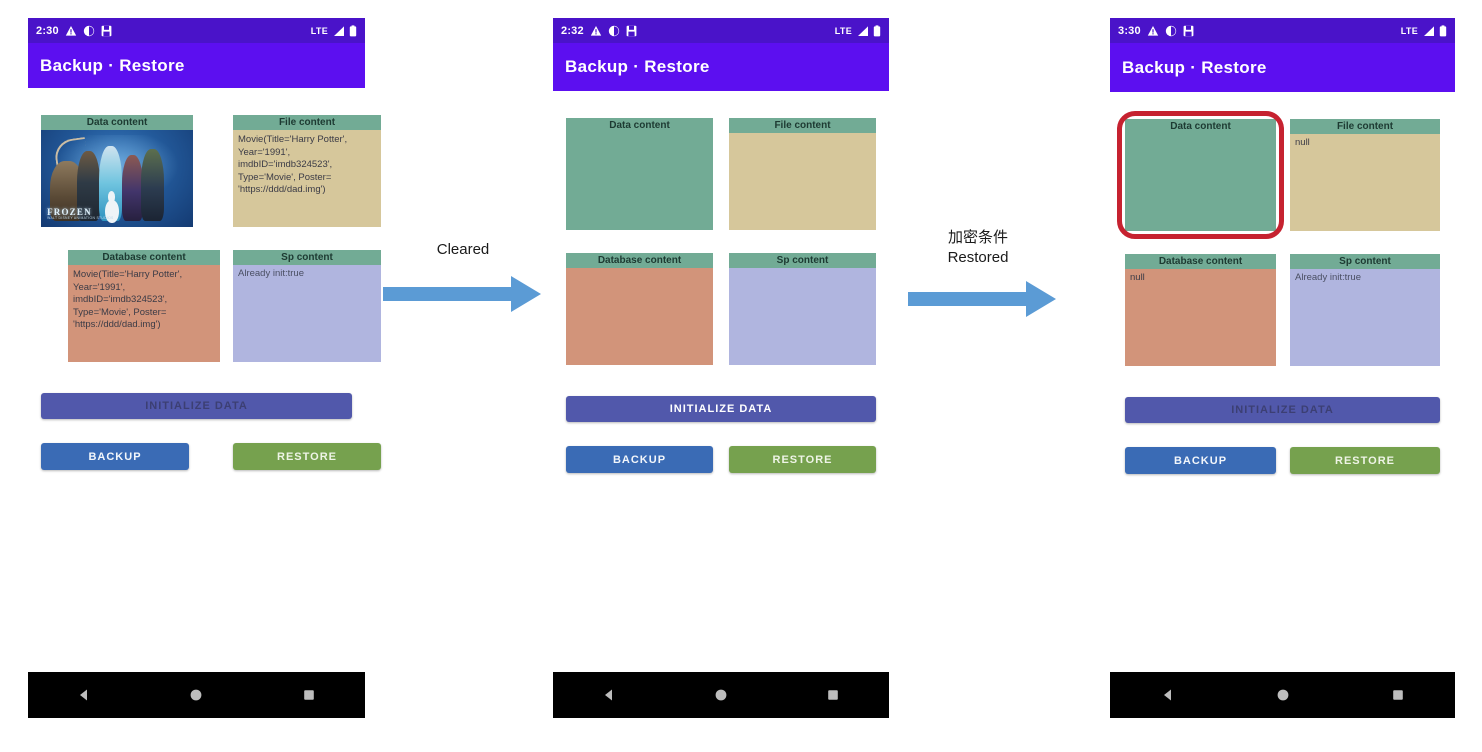 Image resolution: width=1482 pixels, height=752 pixels. I want to click on arrow-cleared-label: Cleared, so click(463, 249).